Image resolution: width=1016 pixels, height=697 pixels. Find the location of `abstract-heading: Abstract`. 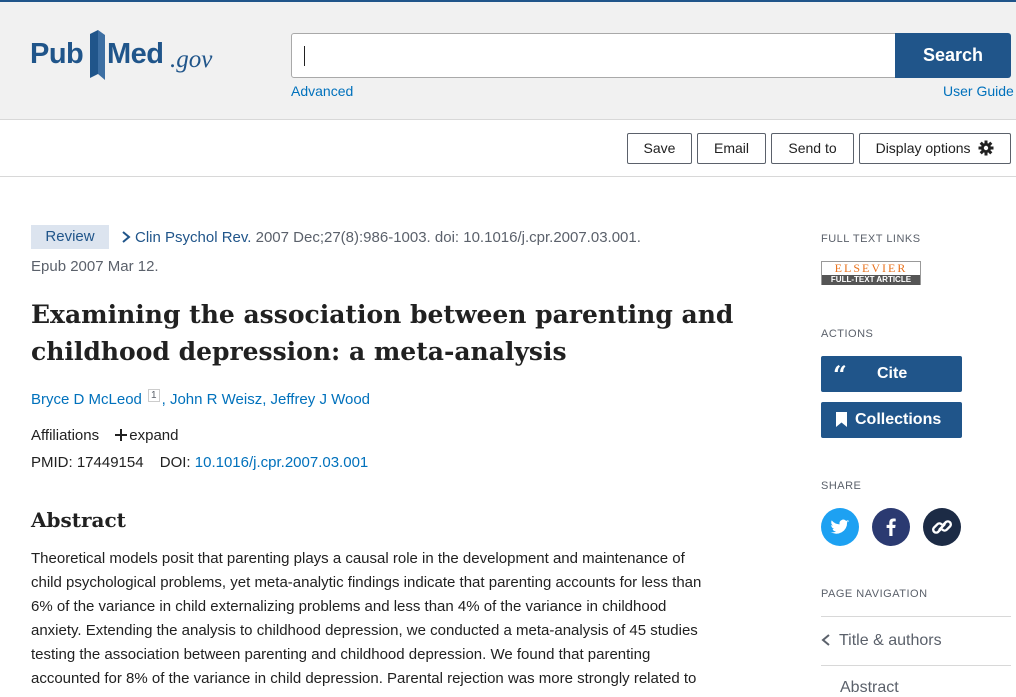

abstract-heading: Abstract is located at coordinates (78, 520).